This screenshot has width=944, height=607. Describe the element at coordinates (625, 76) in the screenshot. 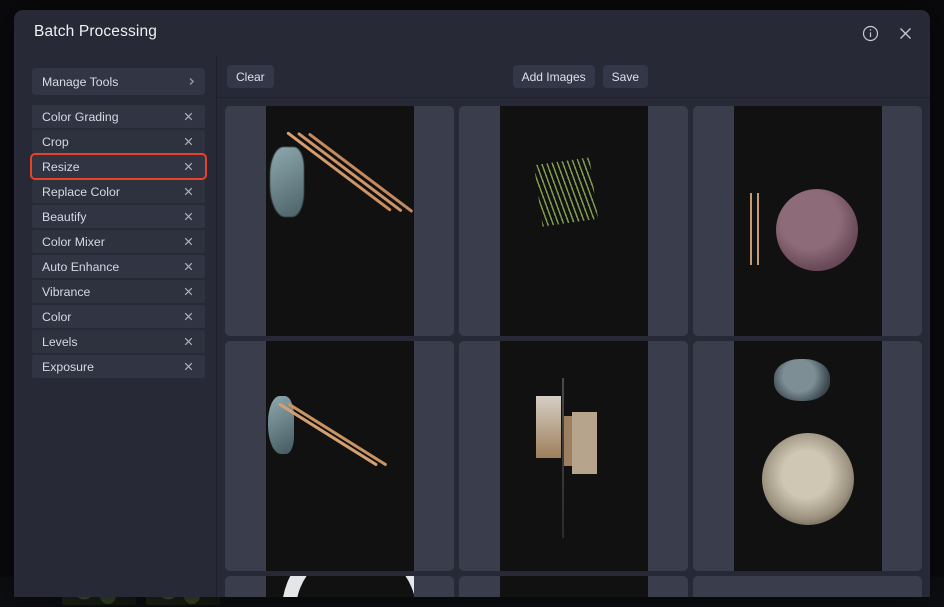

I see `save-button: Save` at that location.